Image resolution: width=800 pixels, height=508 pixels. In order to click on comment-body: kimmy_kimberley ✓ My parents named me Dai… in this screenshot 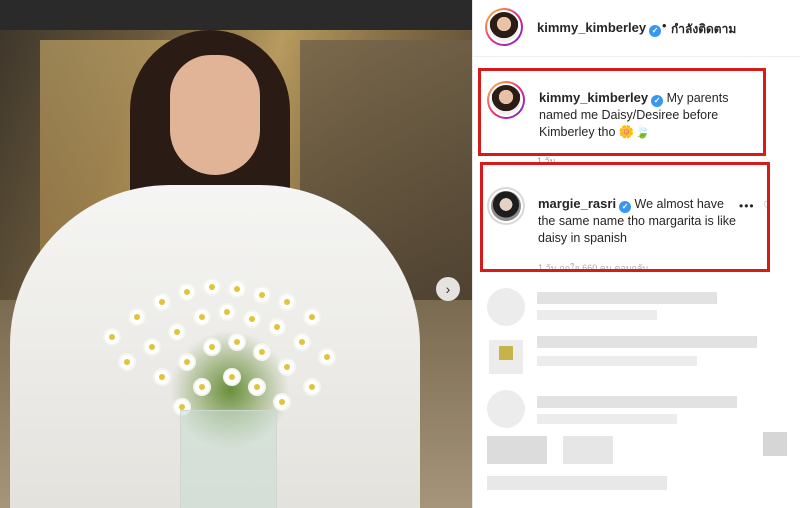, I will do `click(649, 115)`.